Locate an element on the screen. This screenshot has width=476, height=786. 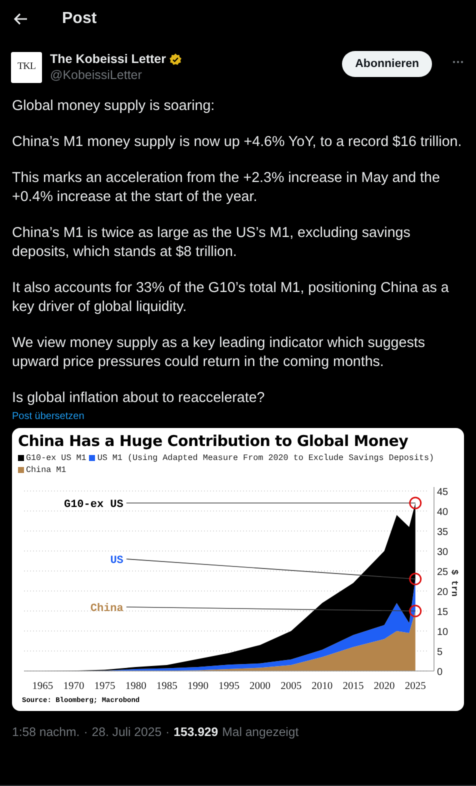
axis-label: 2015 is located at coordinates (353, 686).